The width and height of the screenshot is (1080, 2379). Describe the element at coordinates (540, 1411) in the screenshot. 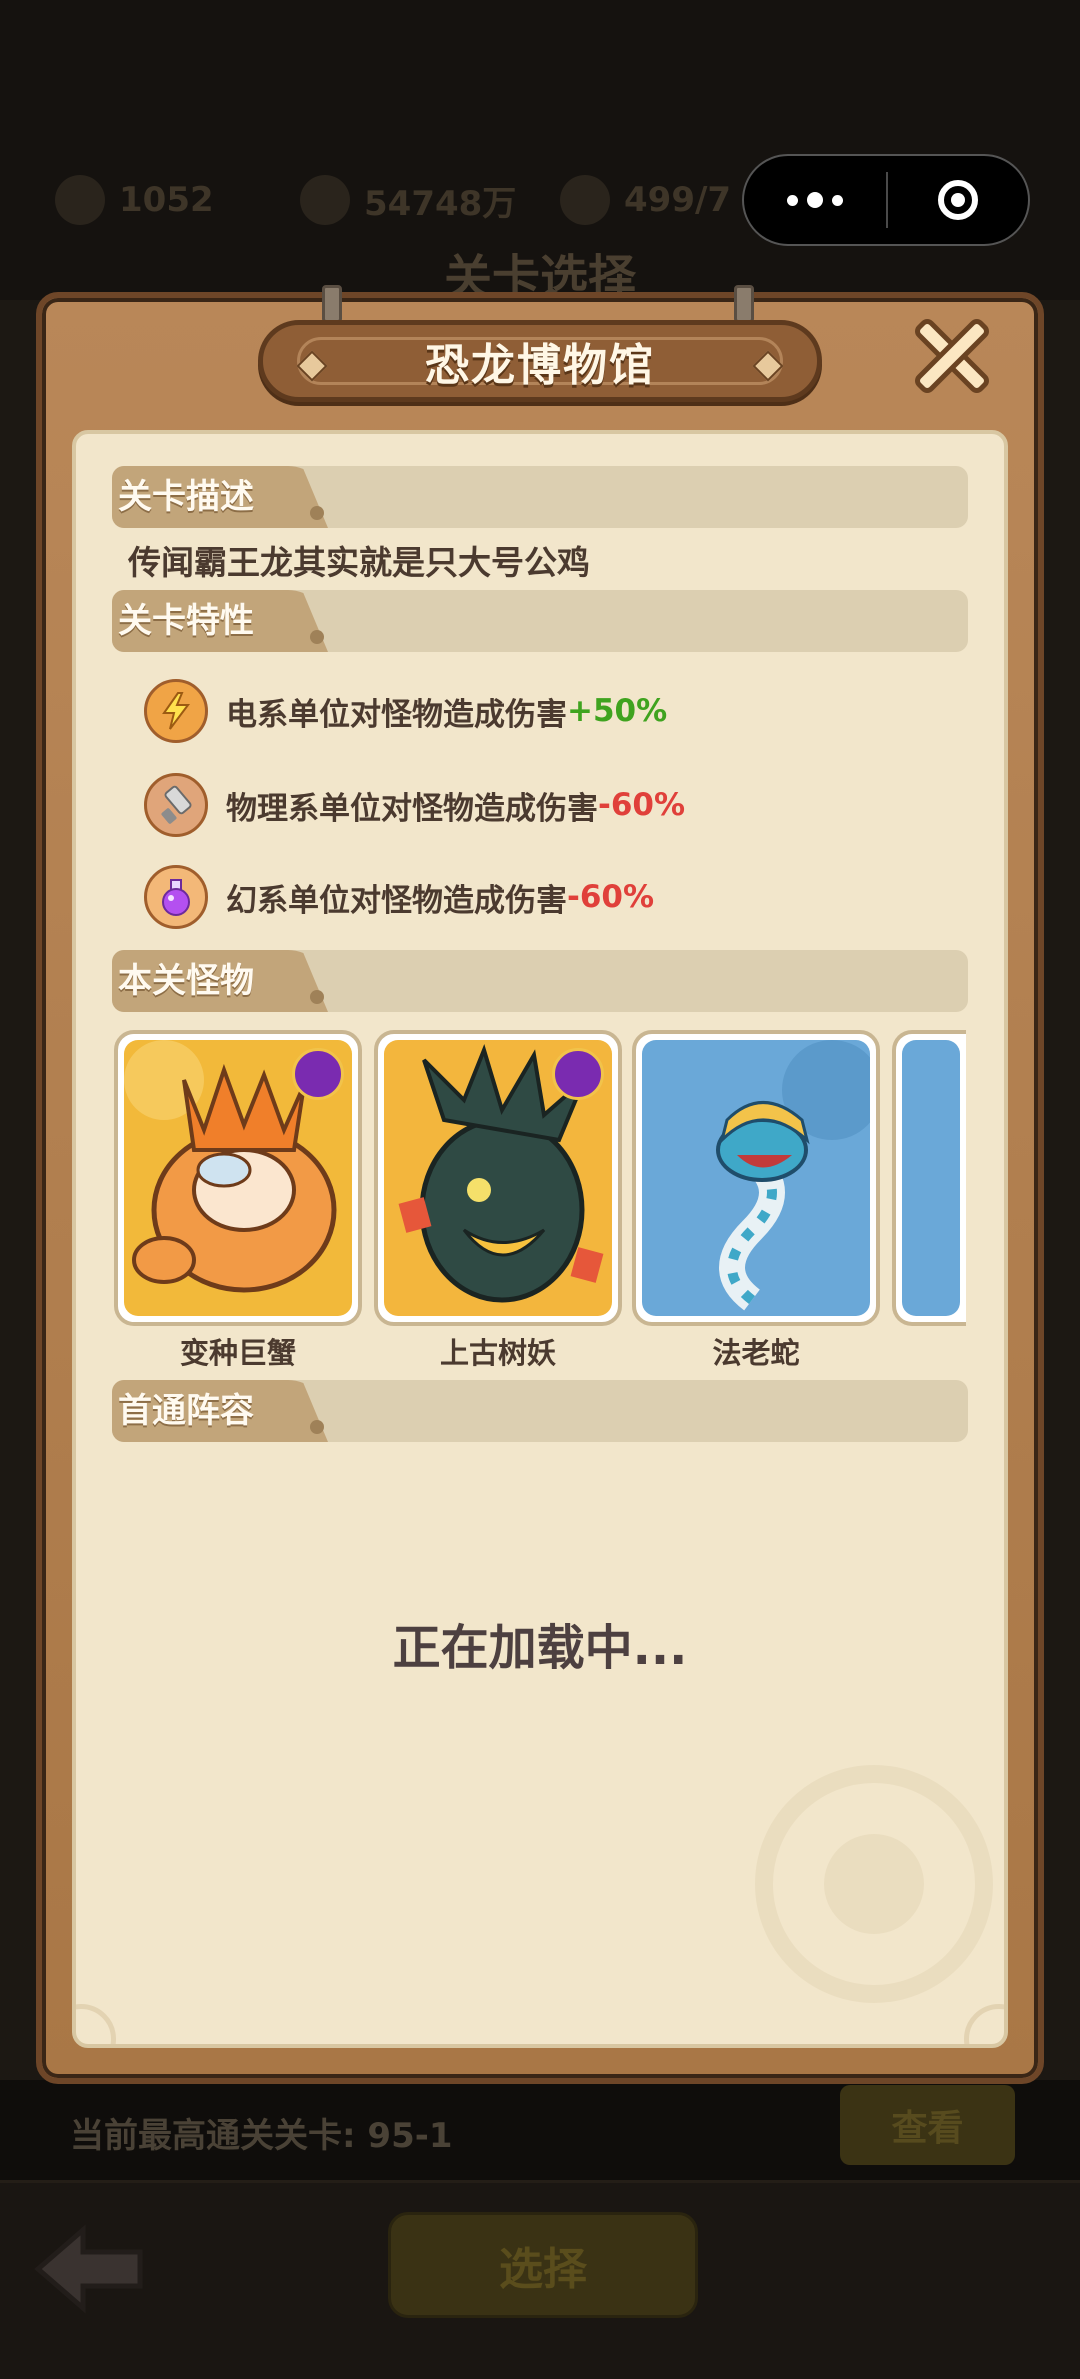

I see `section-header-first-clear: 首通阵容` at that location.